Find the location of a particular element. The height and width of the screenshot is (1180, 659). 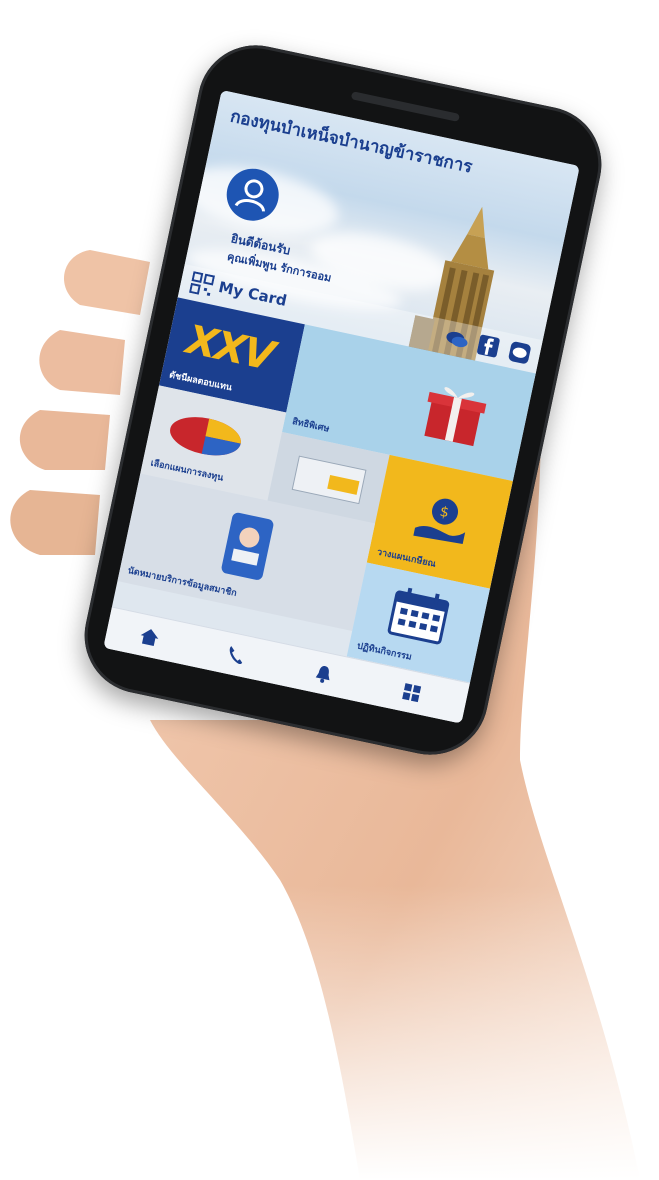

user-avatar is located at coordinates (252, 194).